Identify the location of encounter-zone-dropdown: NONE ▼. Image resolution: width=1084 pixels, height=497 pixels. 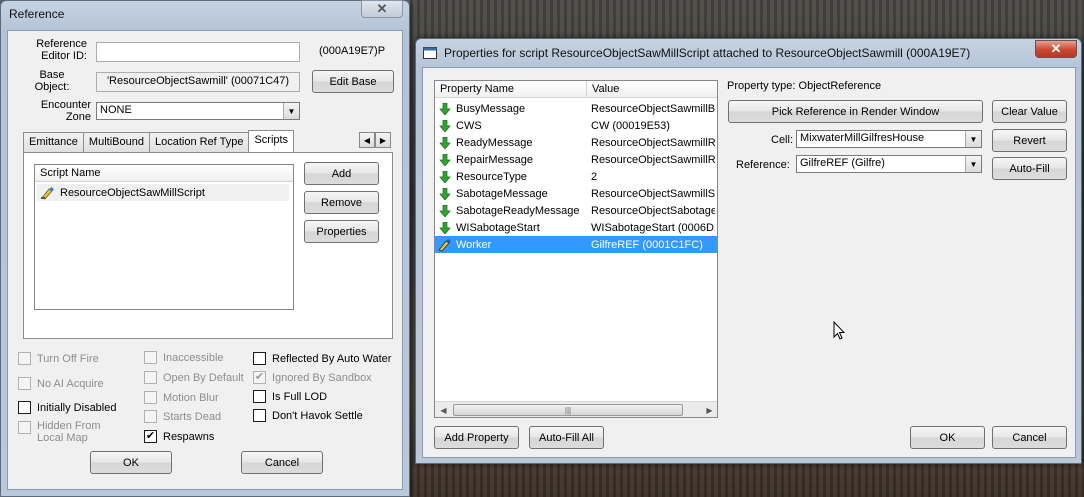
(198, 111).